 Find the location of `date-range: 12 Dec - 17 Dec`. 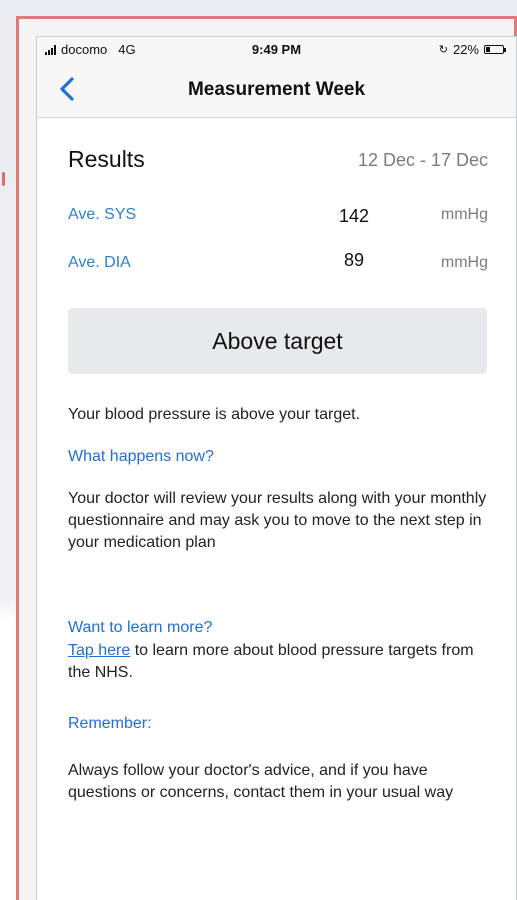

date-range: 12 Dec - 17 Dec is located at coordinates (422, 160).